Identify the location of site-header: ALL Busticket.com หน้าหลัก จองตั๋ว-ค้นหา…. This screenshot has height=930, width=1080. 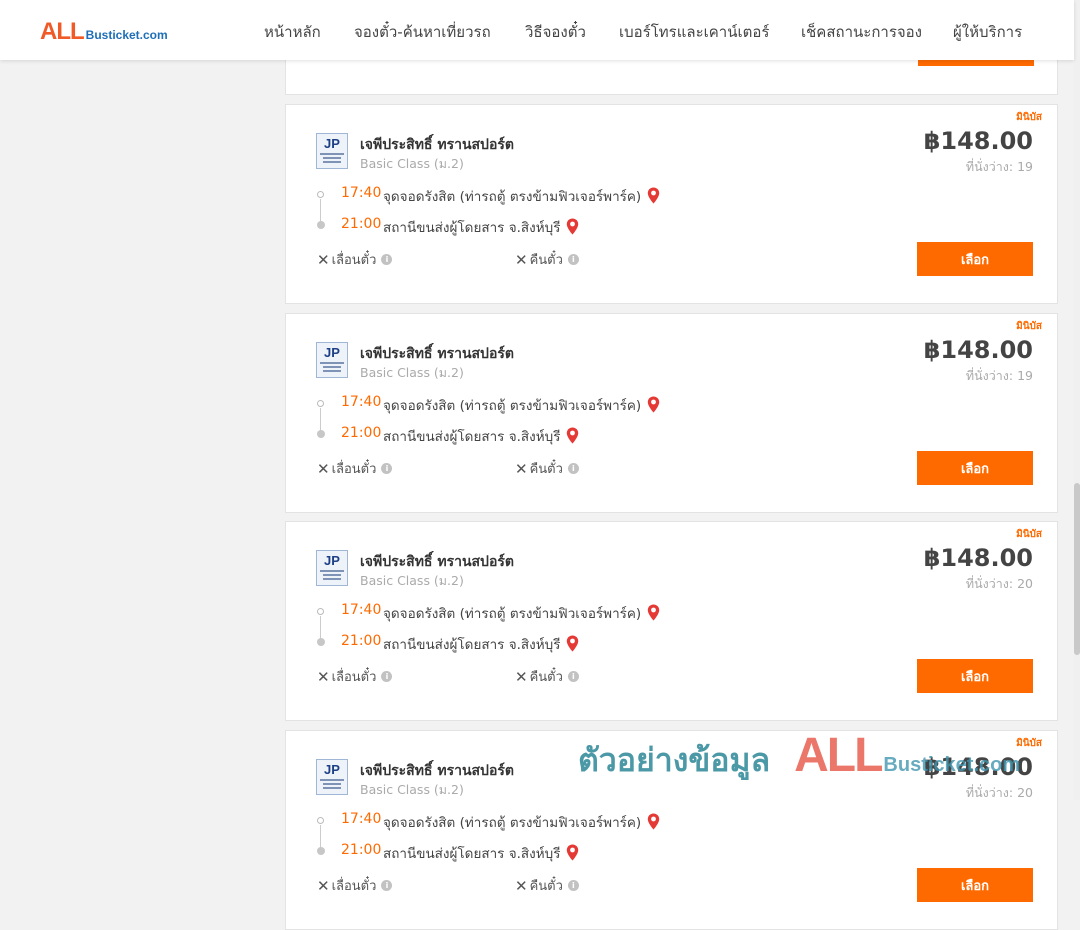
(537, 30).